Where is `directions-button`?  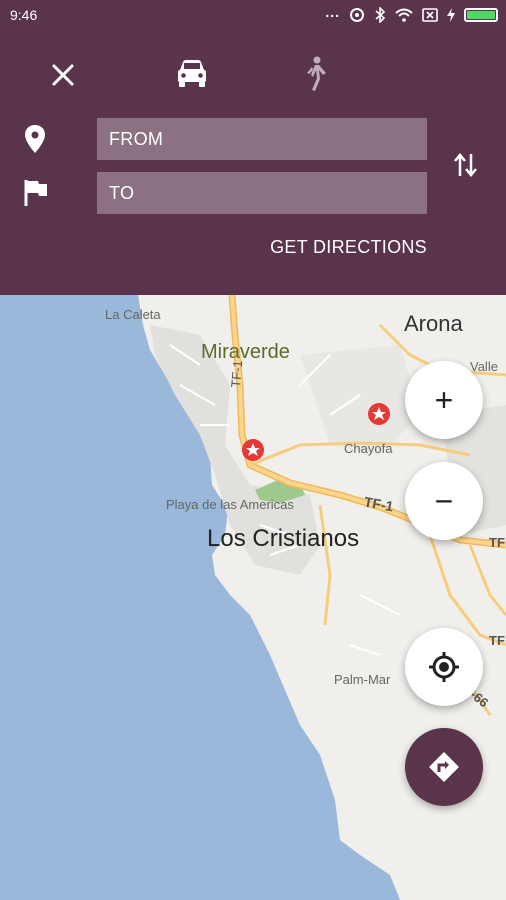 directions-button is located at coordinates (444, 767).